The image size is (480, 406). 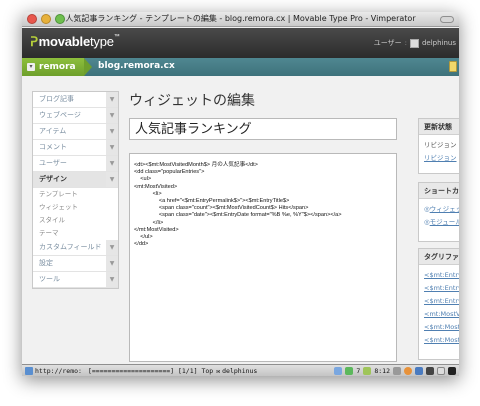 I want to click on code-line: </li>, so click(x=149, y=222).